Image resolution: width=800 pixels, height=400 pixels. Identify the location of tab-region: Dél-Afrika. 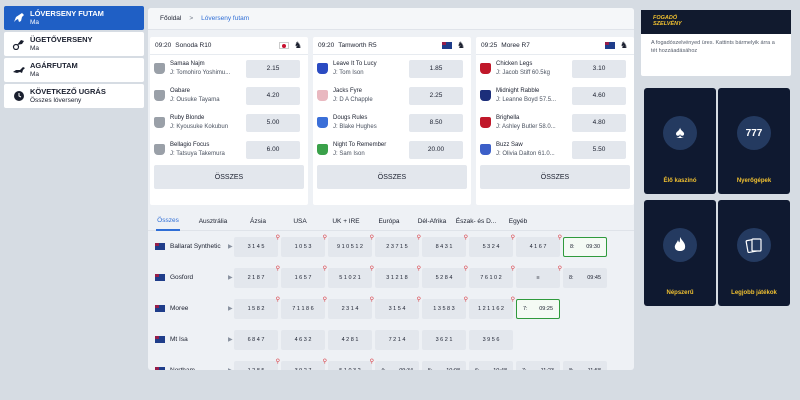
(432, 222).